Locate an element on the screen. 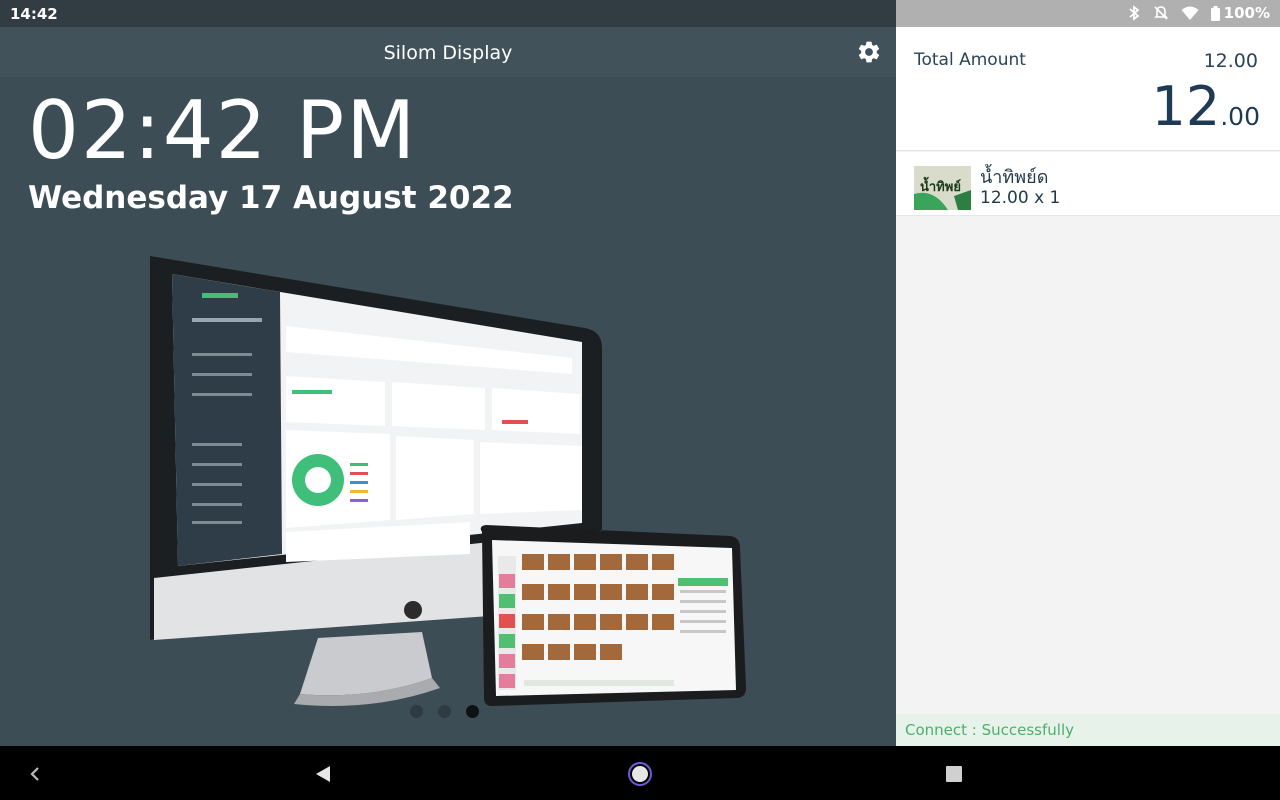 The height and width of the screenshot is (800, 1280). system-nav-bar is located at coordinates (640, 773).